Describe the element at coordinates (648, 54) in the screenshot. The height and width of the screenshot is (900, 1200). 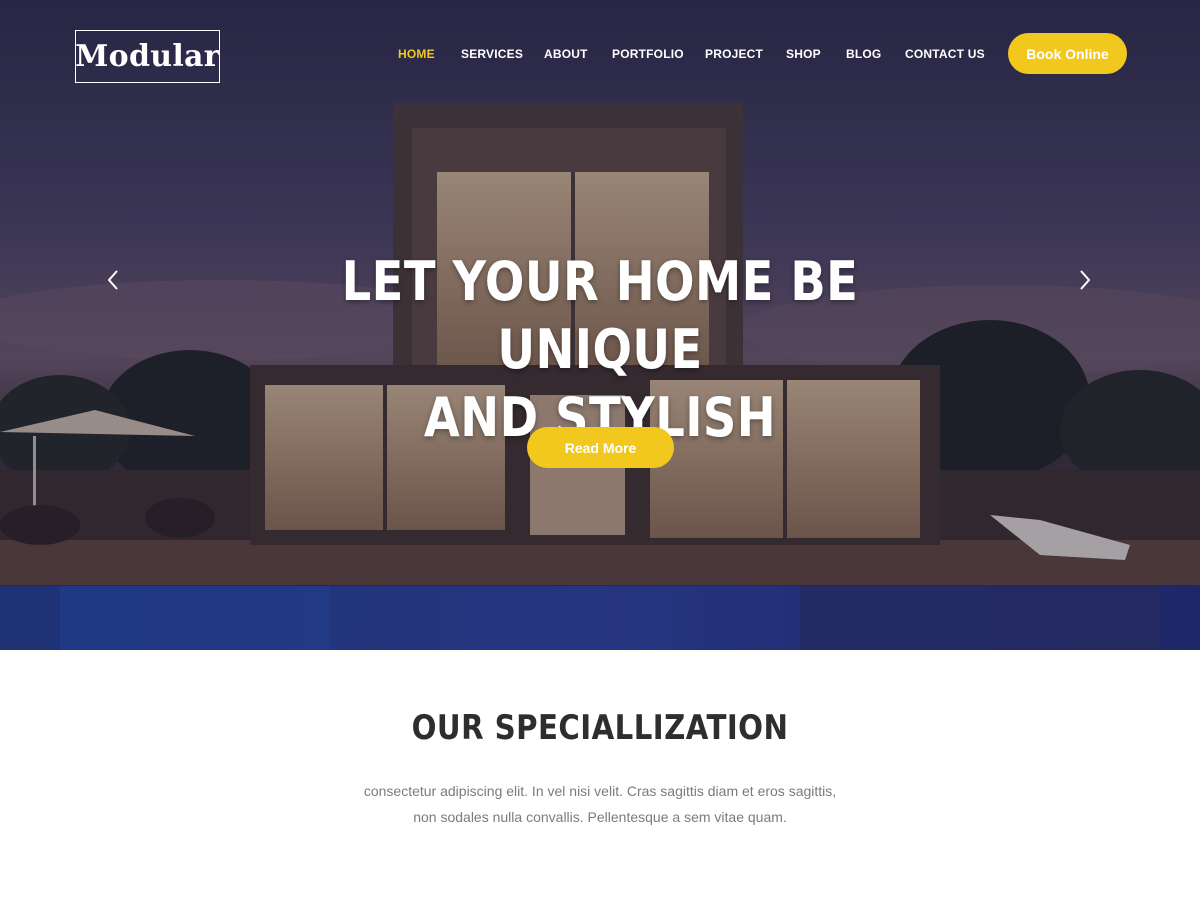
I see `nav-item-portfolio: PORTFOLIO` at that location.